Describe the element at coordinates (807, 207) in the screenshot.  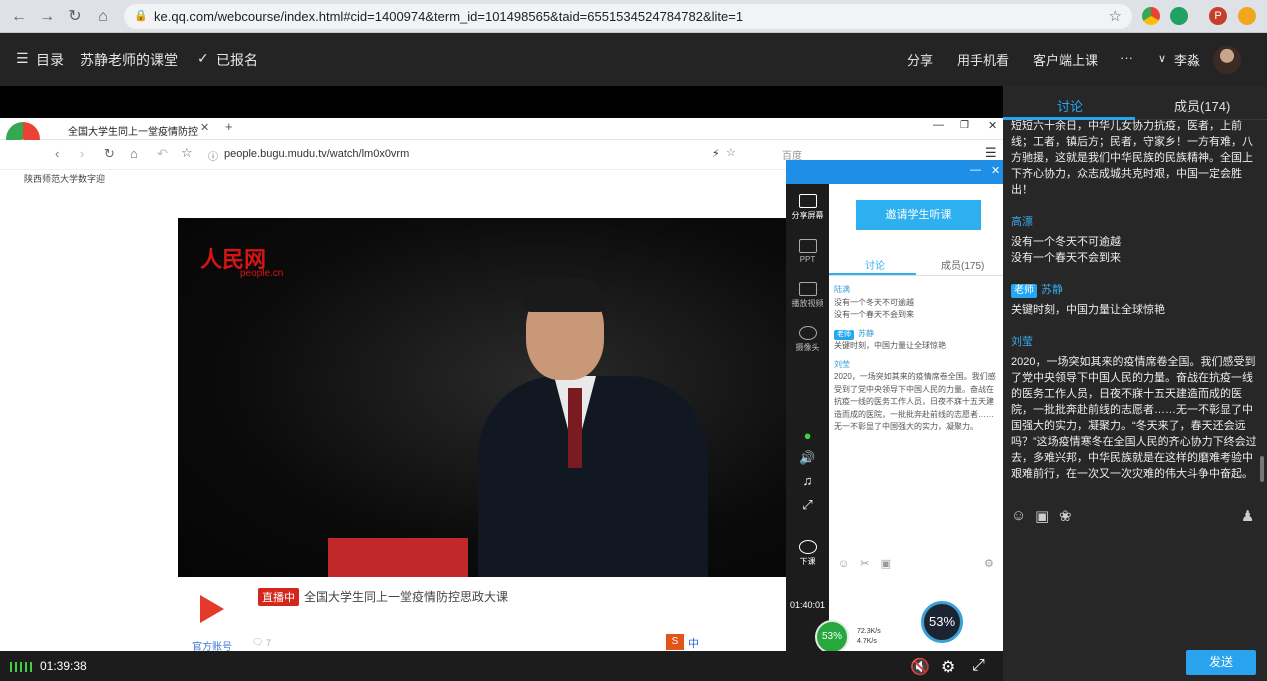
I see `share-screen-button: 分享屏幕` at that location.